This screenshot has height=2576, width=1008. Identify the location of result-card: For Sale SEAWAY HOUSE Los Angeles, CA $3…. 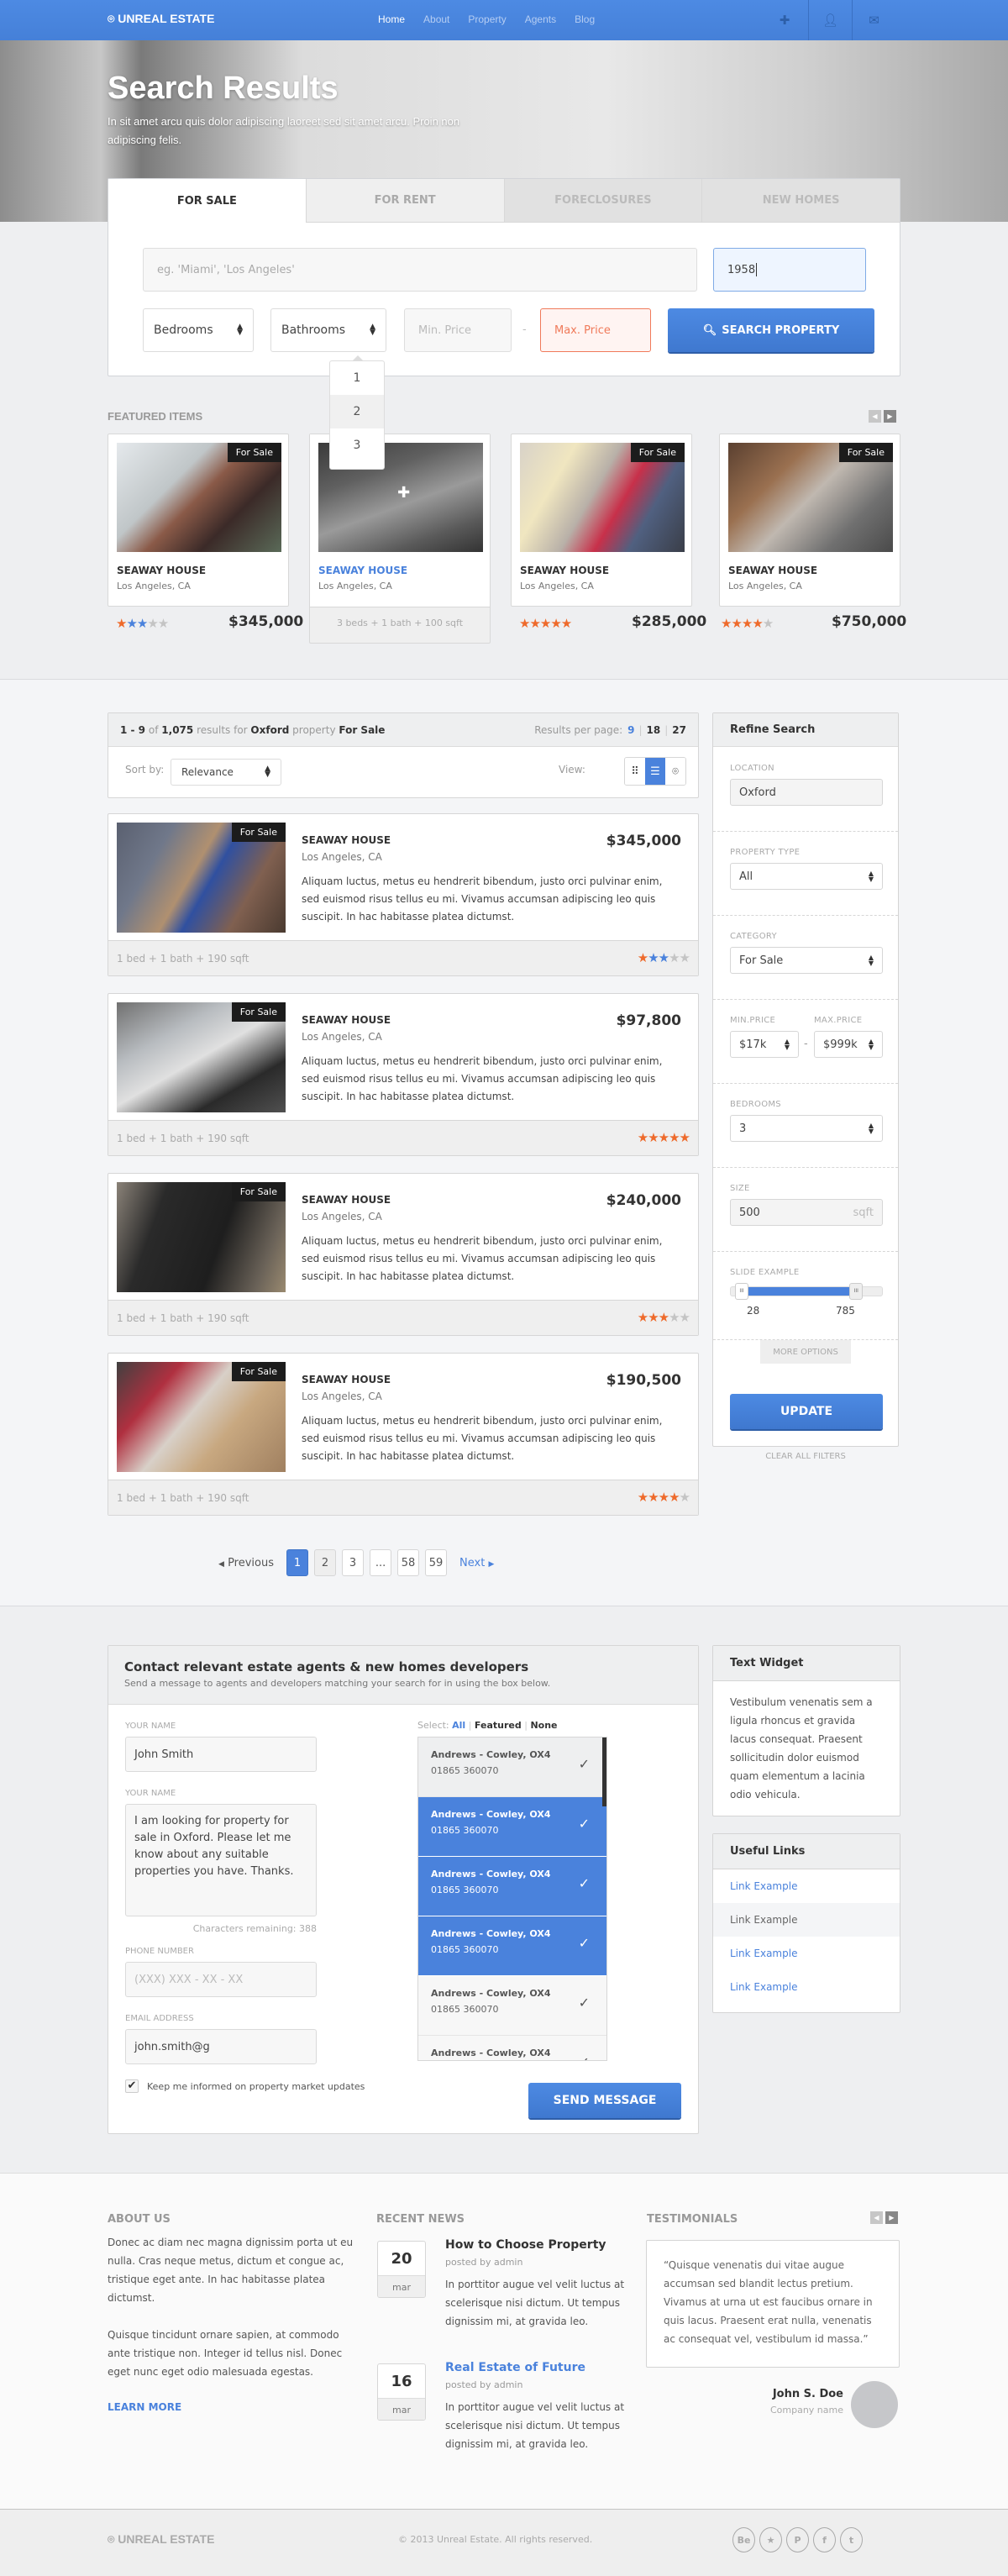
(403, 894).